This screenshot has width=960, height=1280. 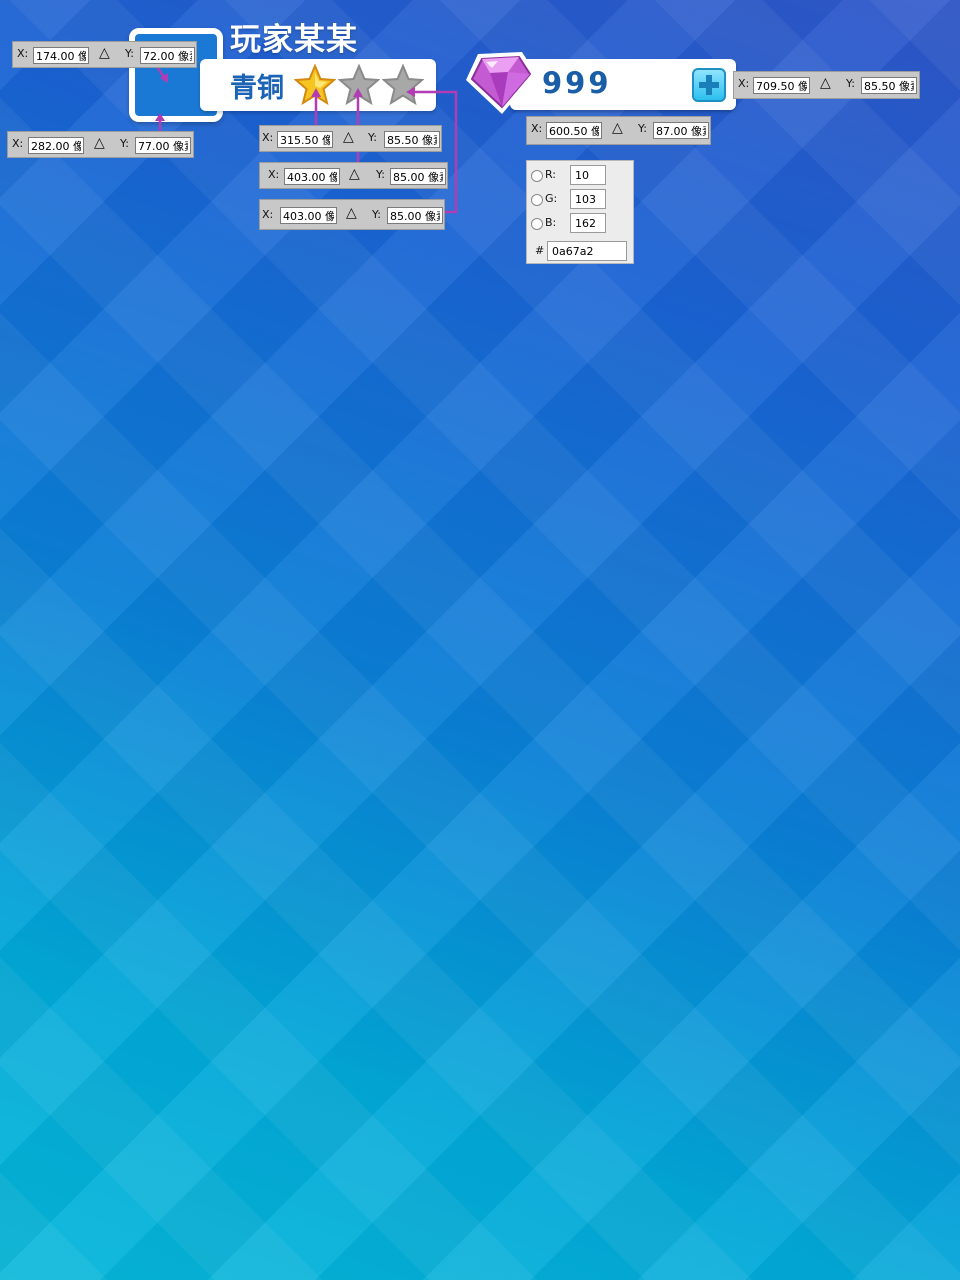 I want to click on star-filled-icon, so click(x=315, y=85).